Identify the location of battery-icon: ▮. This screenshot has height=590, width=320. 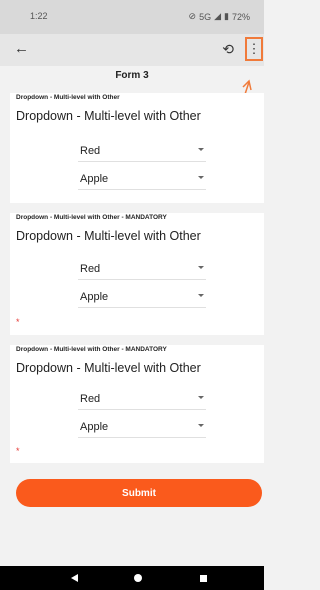
(226, 16).